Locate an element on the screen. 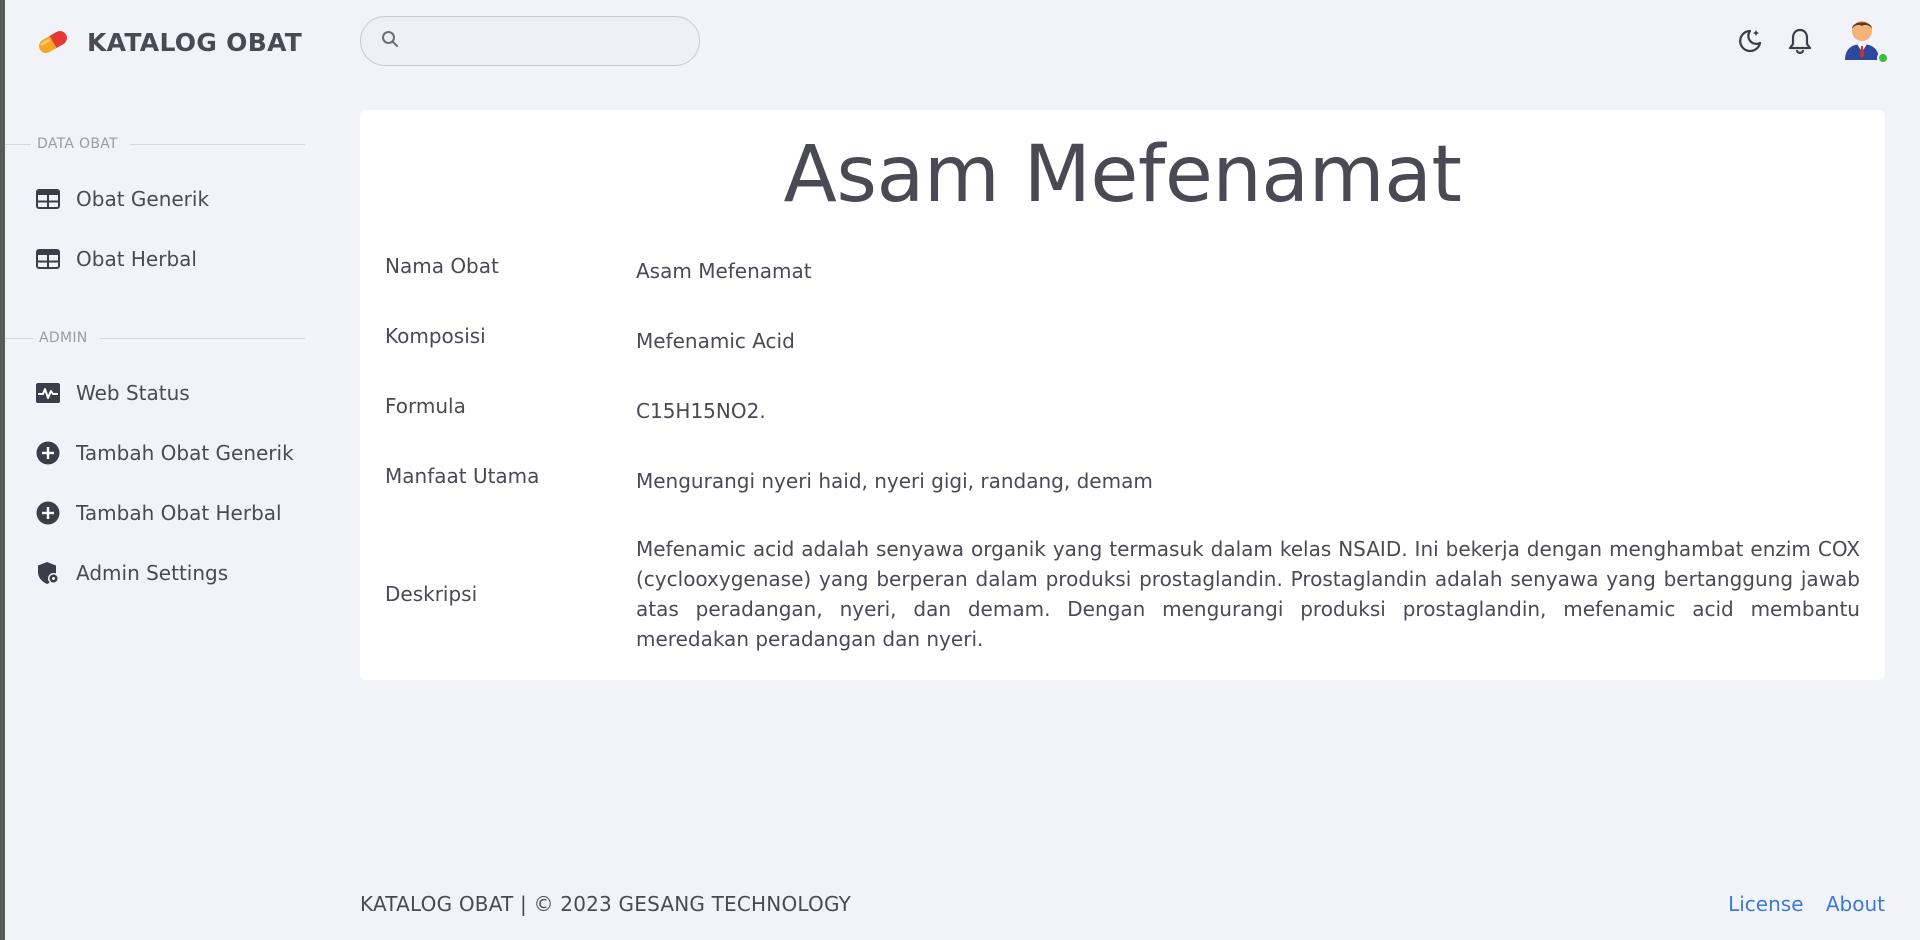 The height and width of the screenshot is (940, 1920). brand-title: KATALOG OBAT is located at coordinates (195, 42).